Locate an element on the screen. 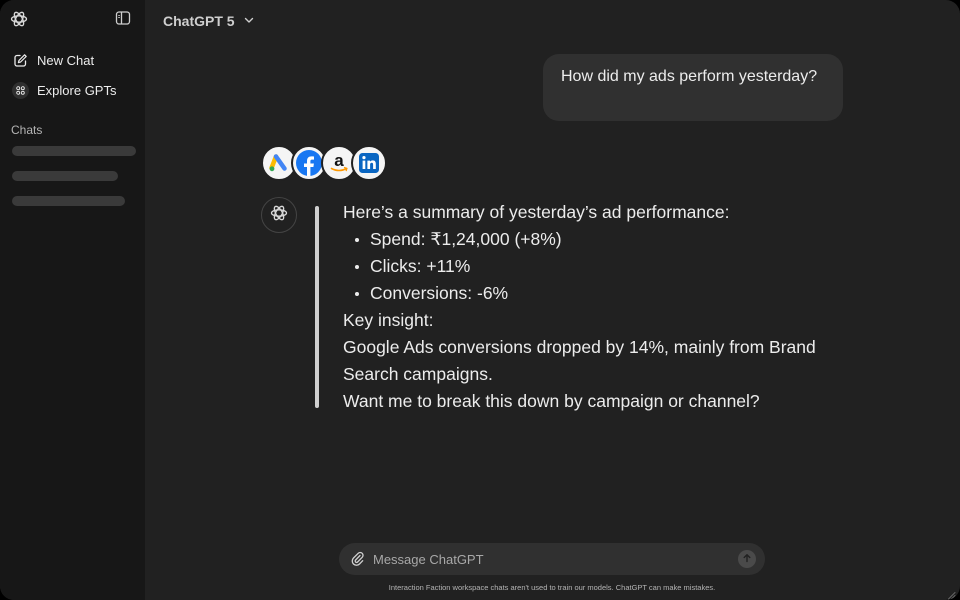 The height and width of the screenshot is (600, 960). new-chat-label: New Chat is located at coordinates (66, 60).